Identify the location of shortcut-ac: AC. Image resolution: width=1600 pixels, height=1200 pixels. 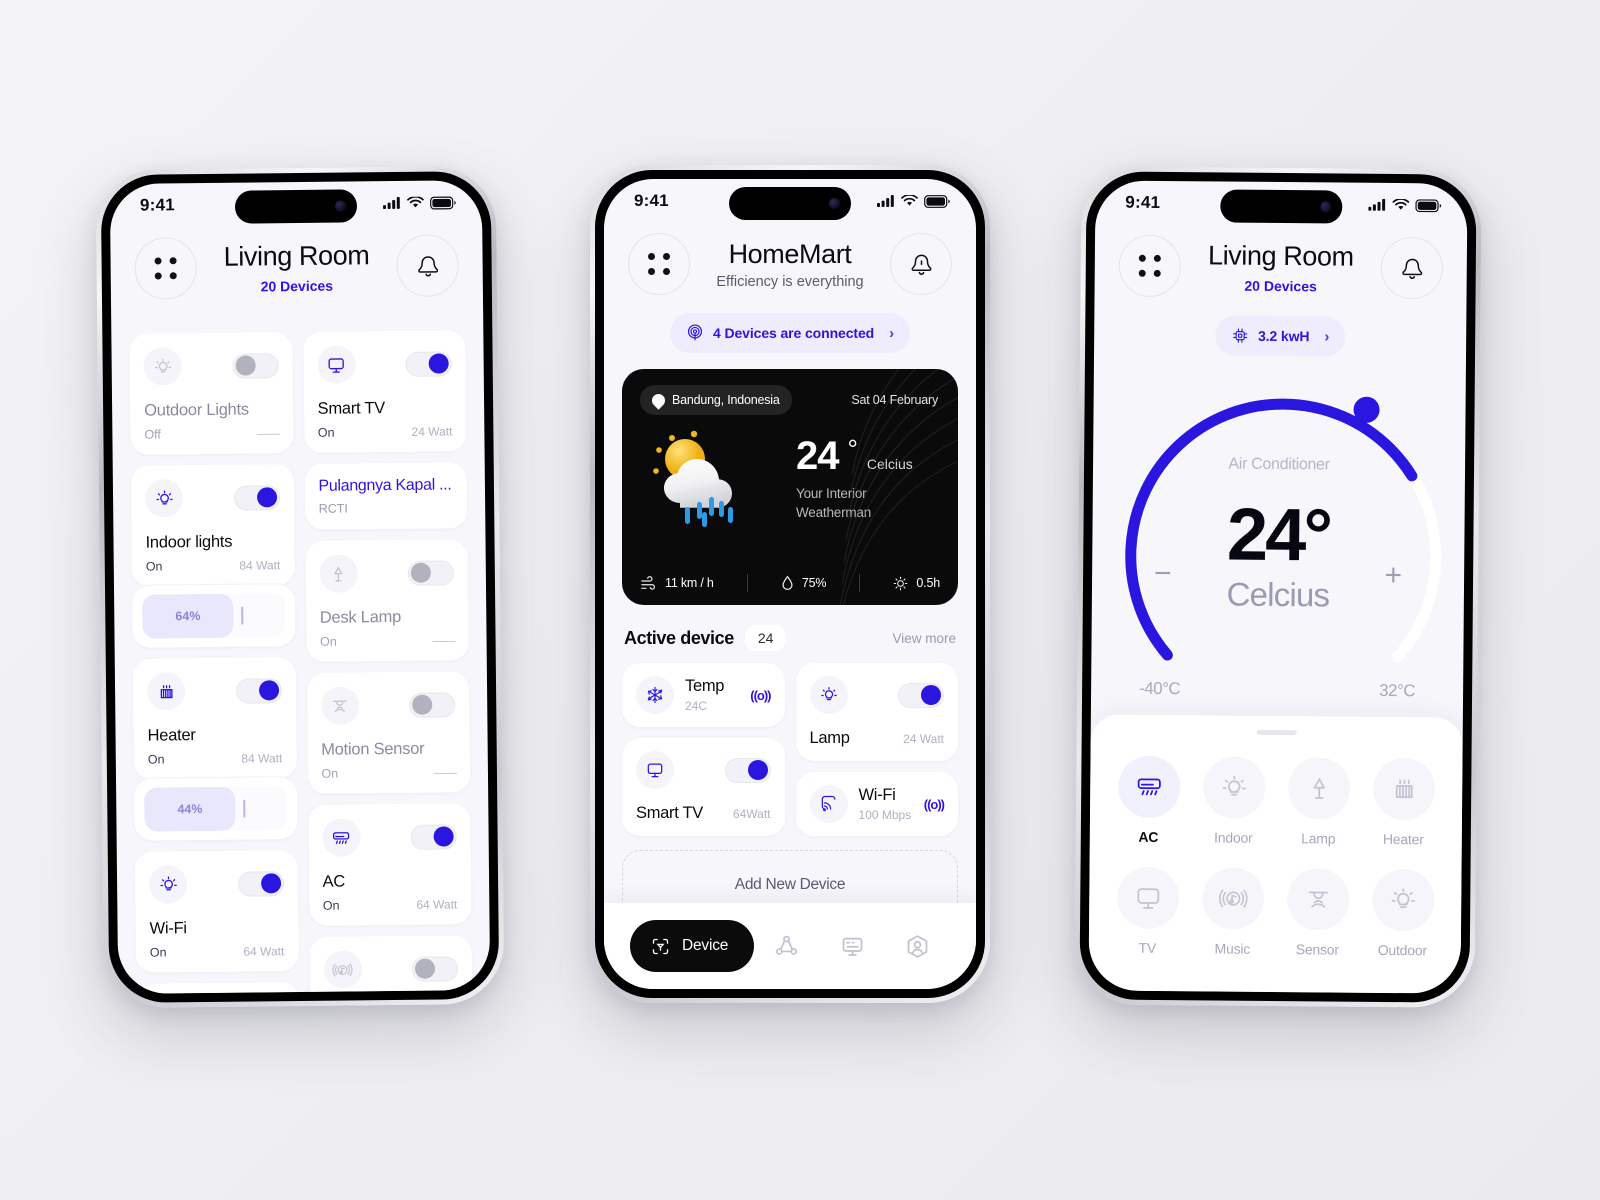
(1149, 800).